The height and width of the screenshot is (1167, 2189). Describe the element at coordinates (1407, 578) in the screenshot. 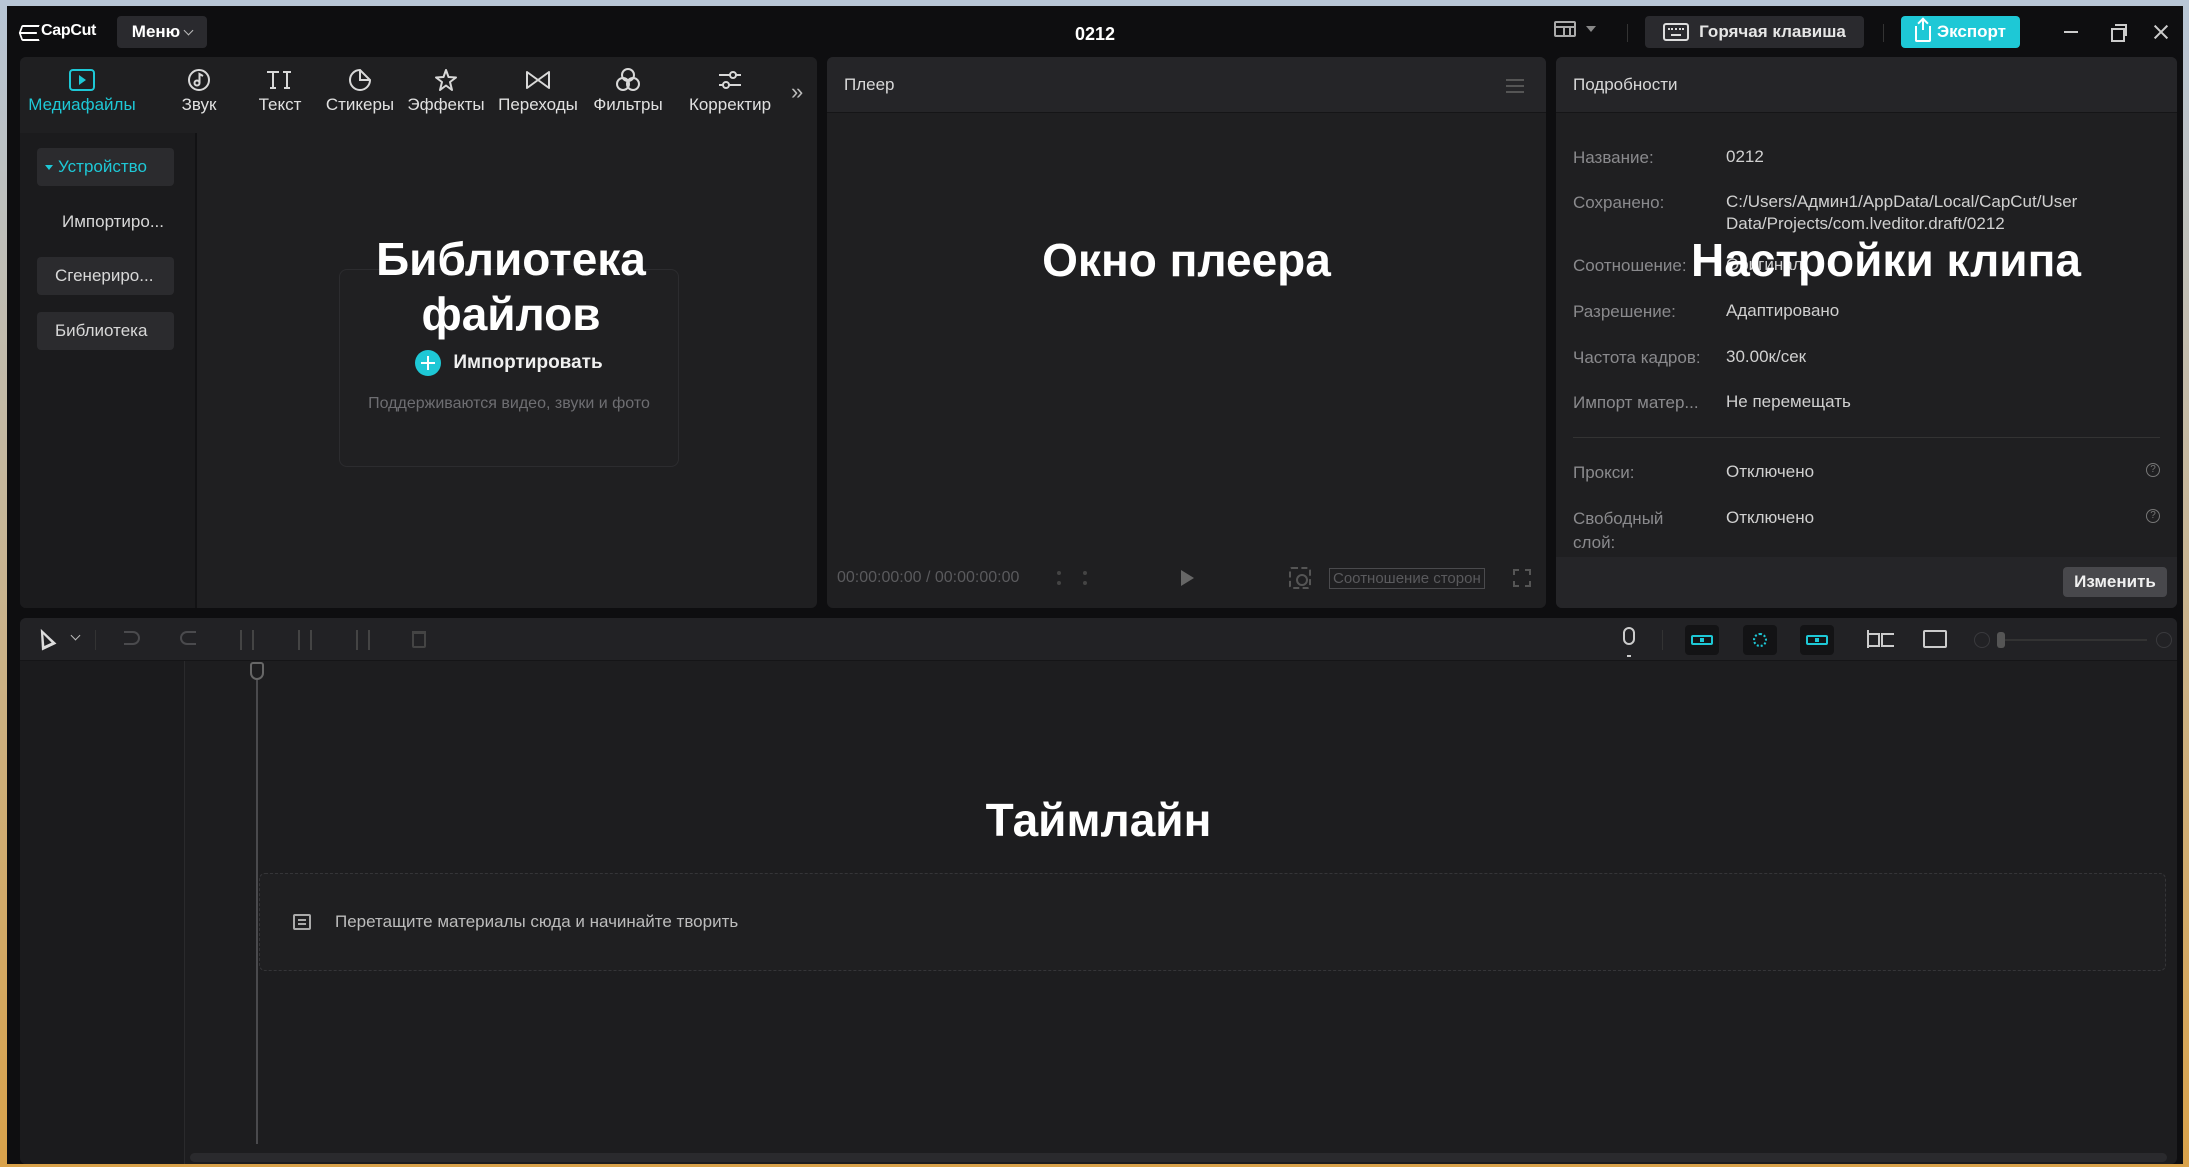

I see `aspect-ratio-button: Соотношение сторон` at that location.